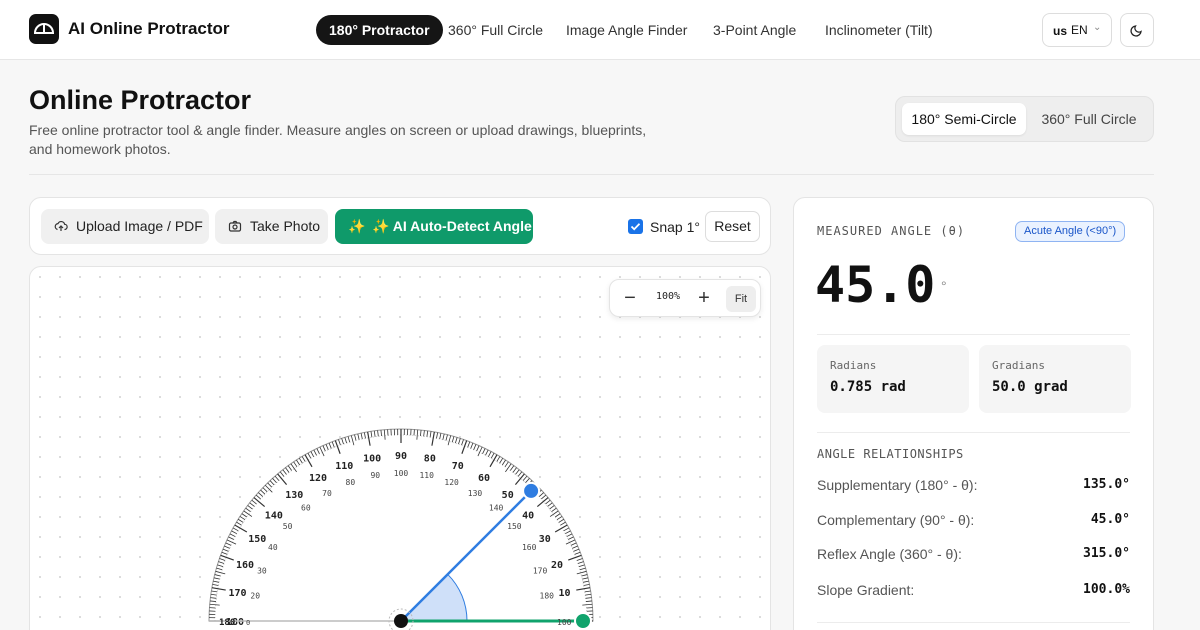  I want to click on base-arm-handle, so click(583, 621).